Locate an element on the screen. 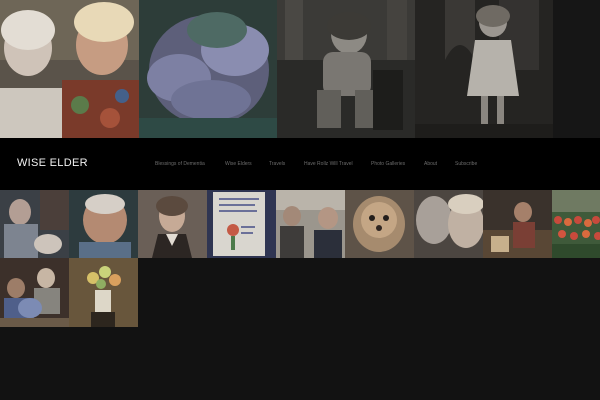  nav-item-have-rollz-will-travel: Have Rollz Will Travel is located at coordinates (337, 164).